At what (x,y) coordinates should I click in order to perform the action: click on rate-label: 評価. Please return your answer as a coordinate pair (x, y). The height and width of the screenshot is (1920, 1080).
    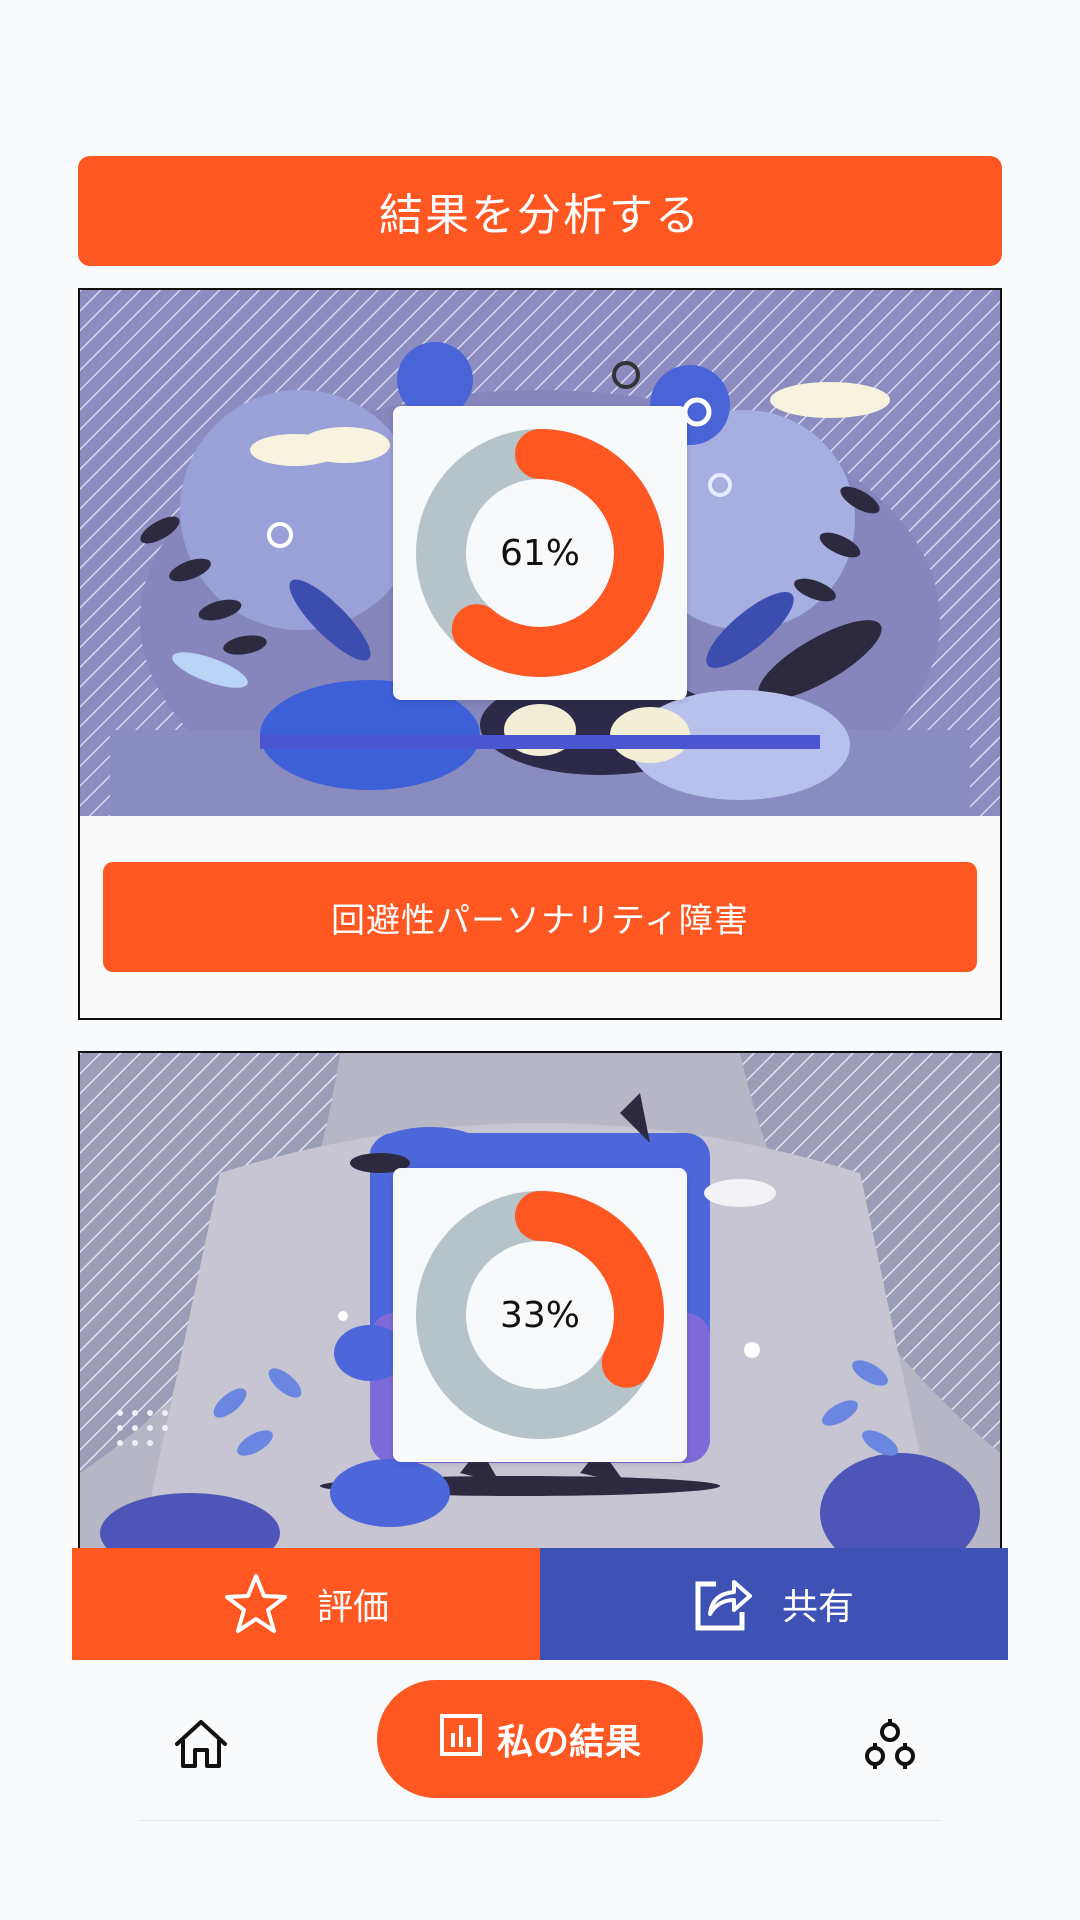
    Looking at the image, I should click on (352, 1607).